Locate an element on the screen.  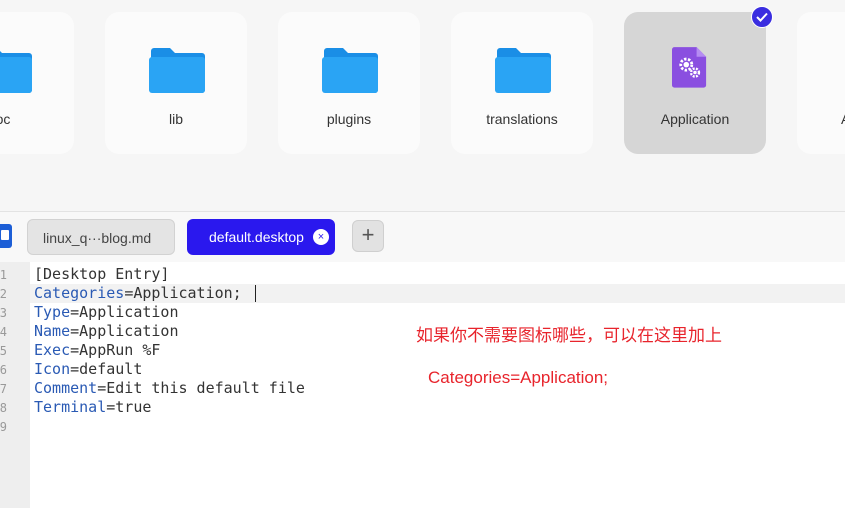
code-line: Name=Application is located at coordinates (106, 331).